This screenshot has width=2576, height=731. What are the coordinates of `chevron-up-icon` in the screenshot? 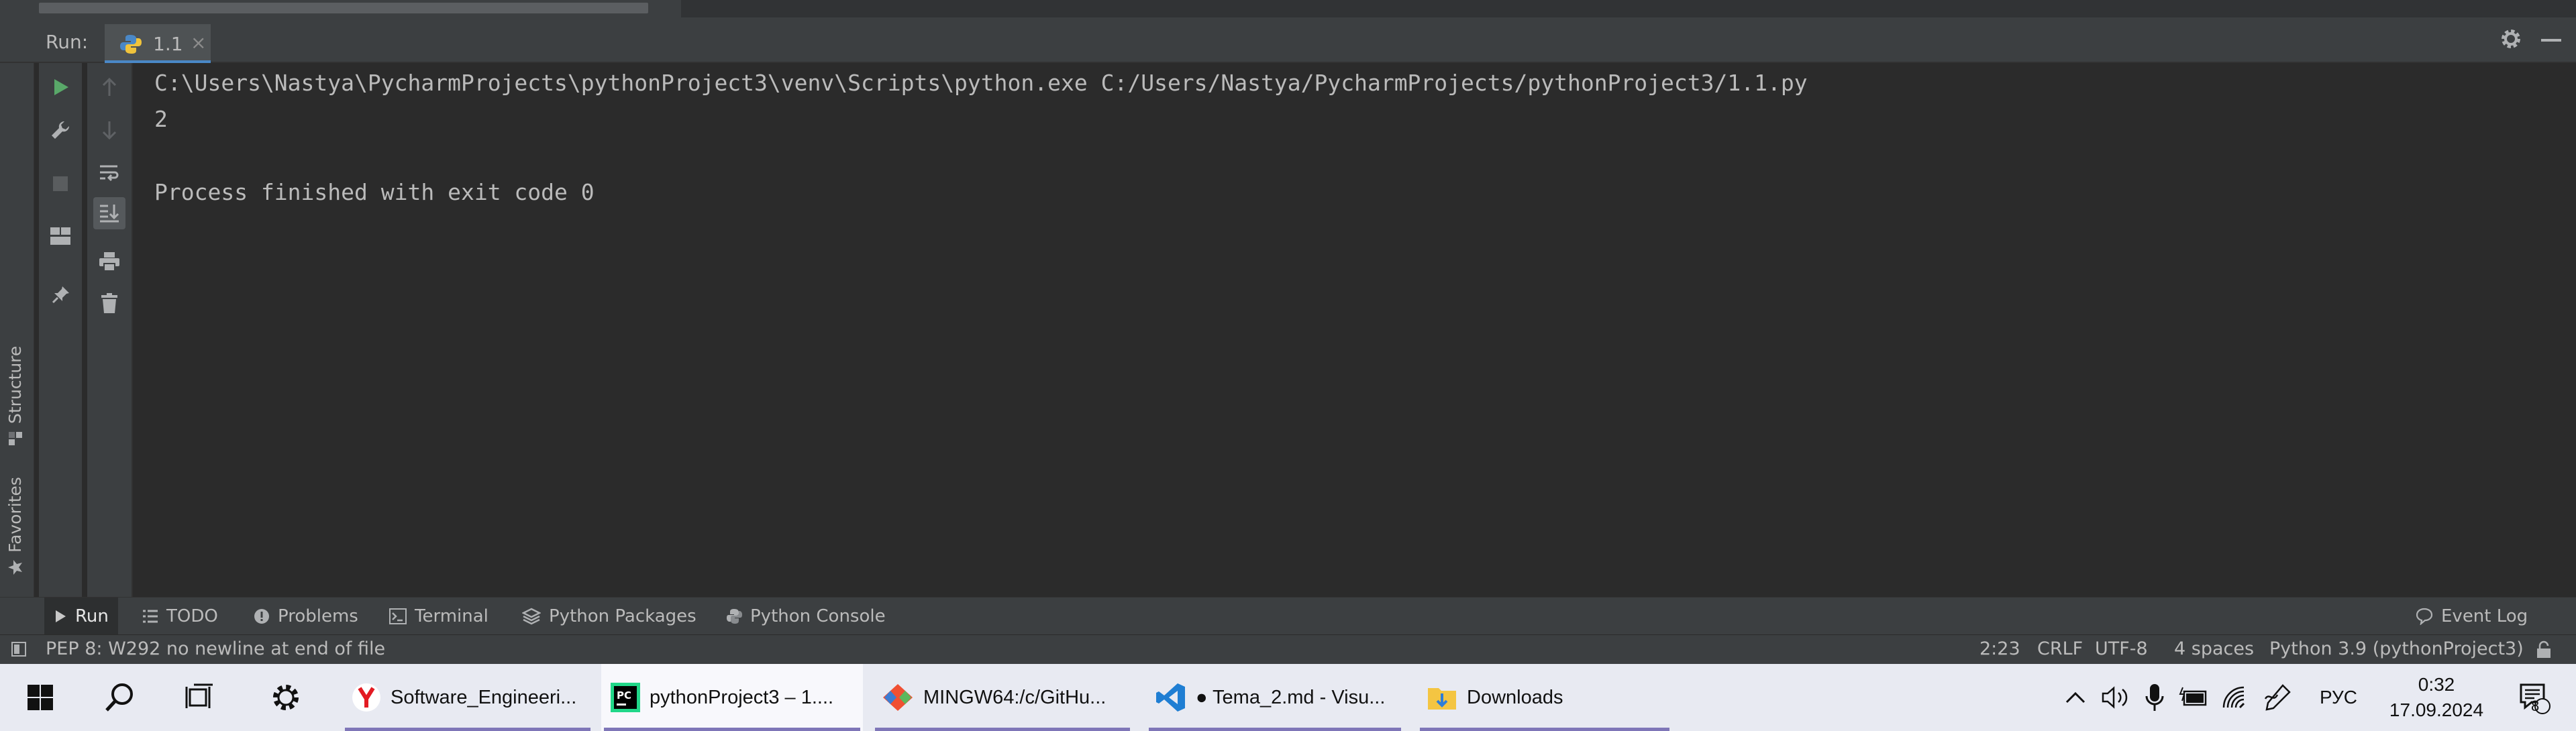 It's located at (2075, 697).